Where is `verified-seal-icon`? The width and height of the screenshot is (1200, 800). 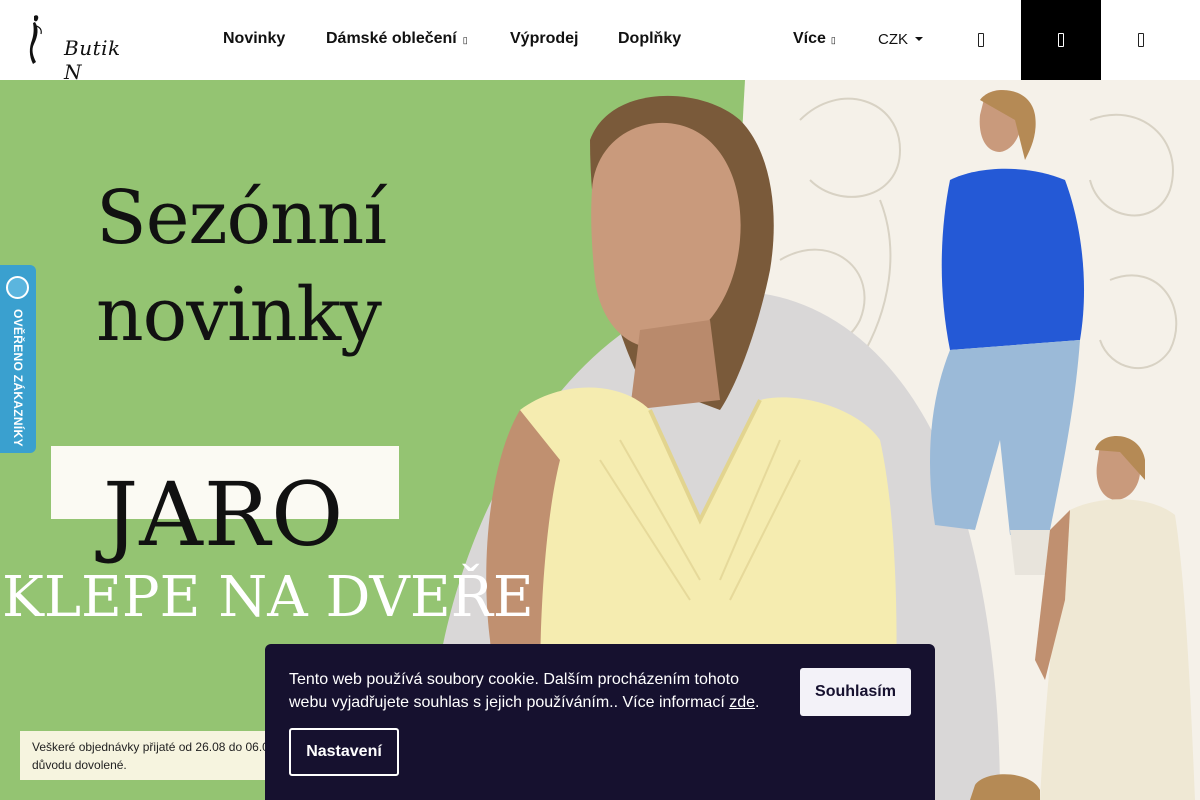
verified-seal-icon is located at coordinates (17, 287).